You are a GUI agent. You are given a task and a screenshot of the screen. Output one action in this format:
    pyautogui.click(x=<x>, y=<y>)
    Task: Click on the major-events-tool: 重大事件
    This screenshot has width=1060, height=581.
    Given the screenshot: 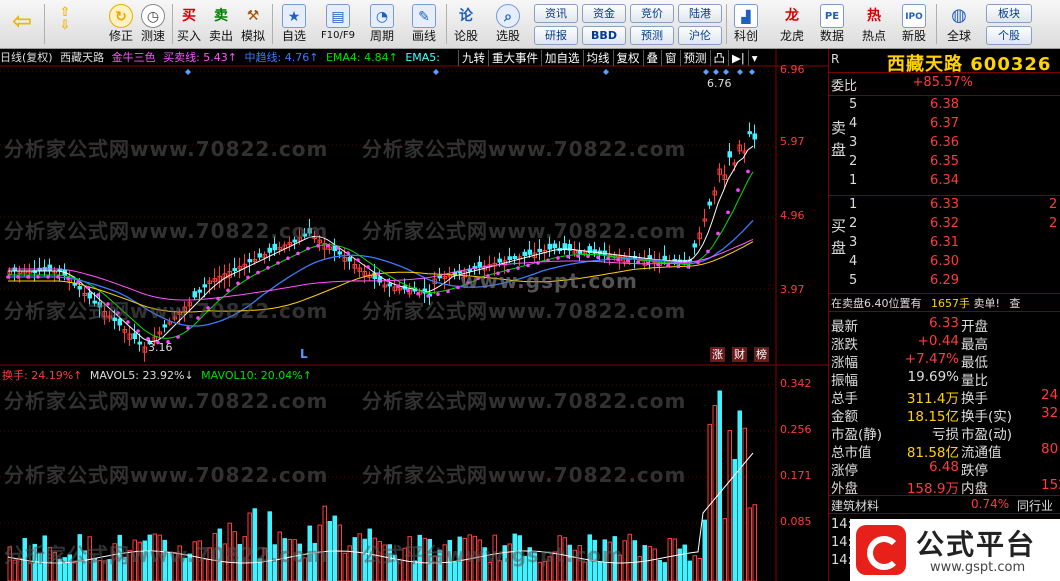 What is the action you would take?
    pyautogui.click(x=514, y=58)
    